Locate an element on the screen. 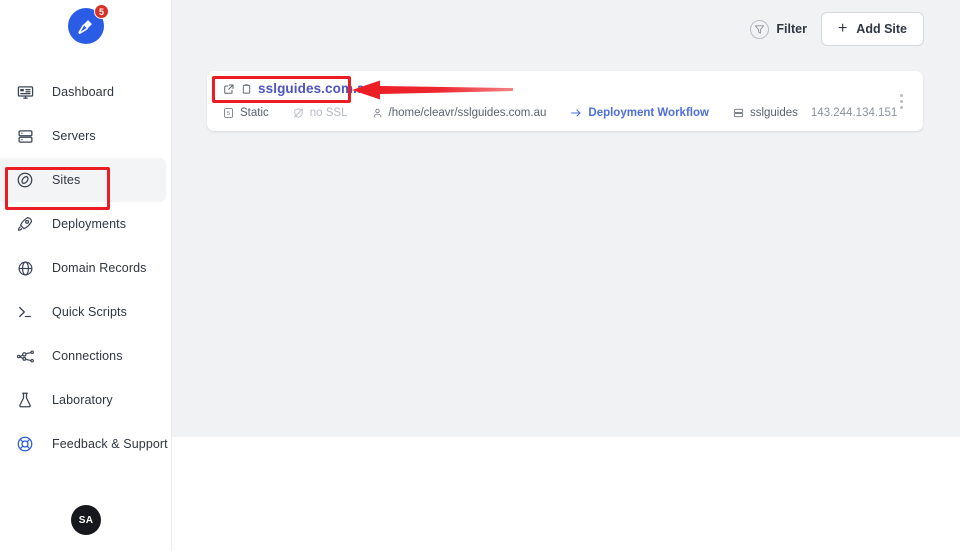 The height and width of the screenshot is (551, 960). sidebar-item-deployments: Deployments is located at coordinates (86, 224).